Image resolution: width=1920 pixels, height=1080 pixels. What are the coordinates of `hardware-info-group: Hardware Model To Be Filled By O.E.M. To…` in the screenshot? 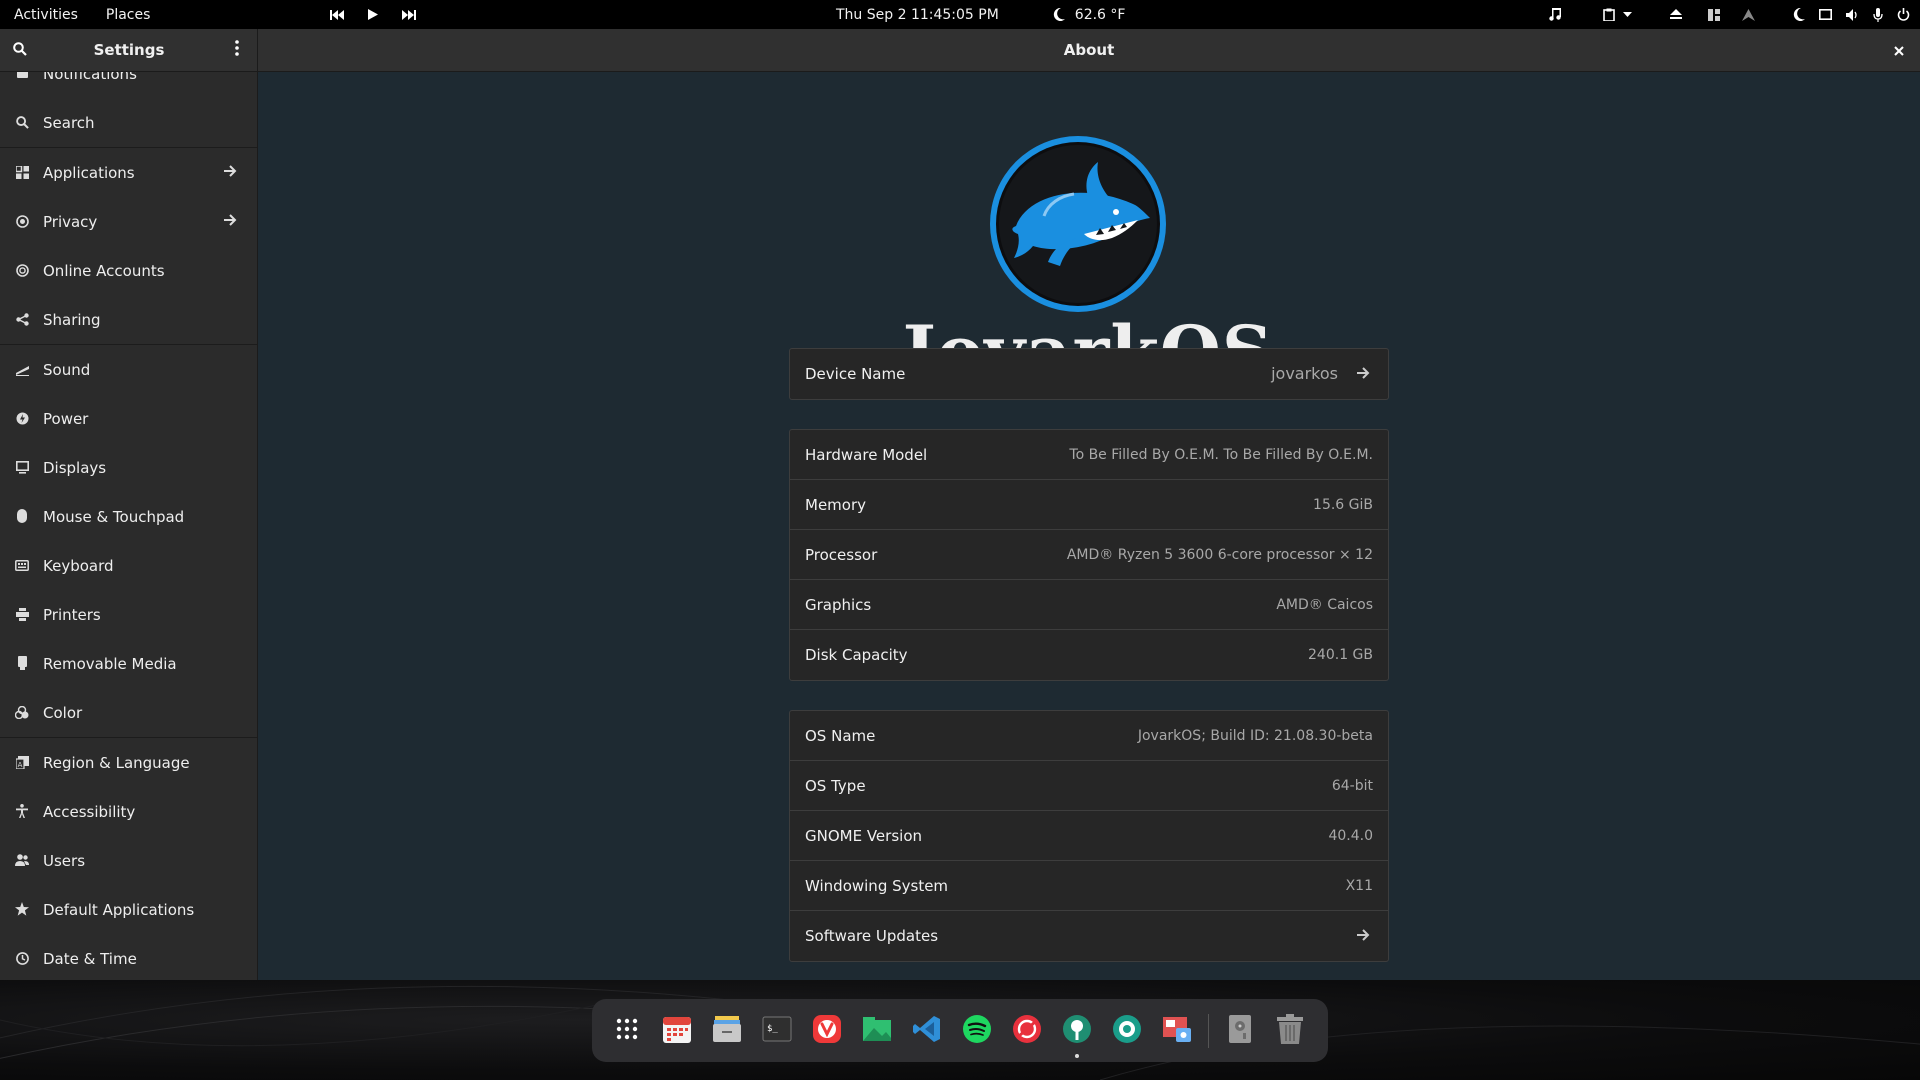 It's located at (1089, 555).